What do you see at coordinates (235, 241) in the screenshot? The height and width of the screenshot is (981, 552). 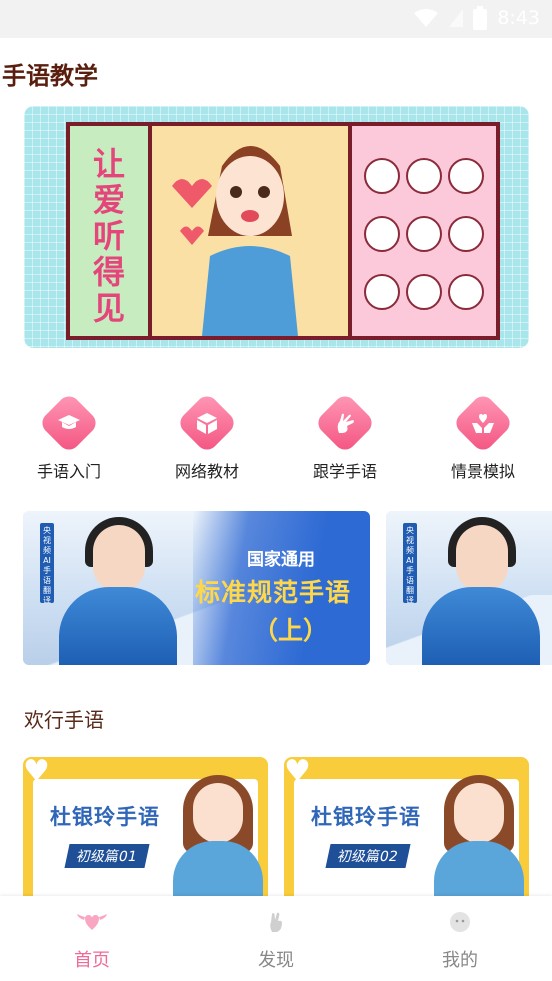 I see `girl-illustration` at bounding box center [235, 241].